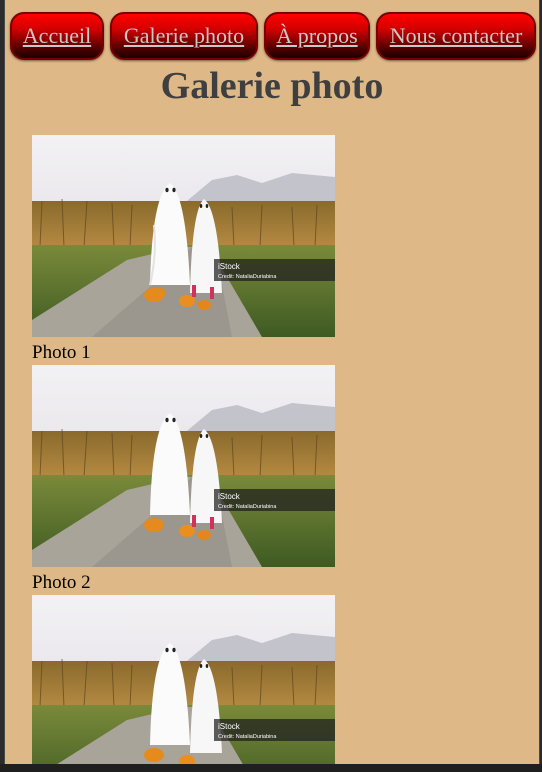 Image resolution: width=542 pixels, height=772 pixels. Describe the element at coordinates (272, 86) in the screenshot. I see `page-title: Galerie photo` at that location.